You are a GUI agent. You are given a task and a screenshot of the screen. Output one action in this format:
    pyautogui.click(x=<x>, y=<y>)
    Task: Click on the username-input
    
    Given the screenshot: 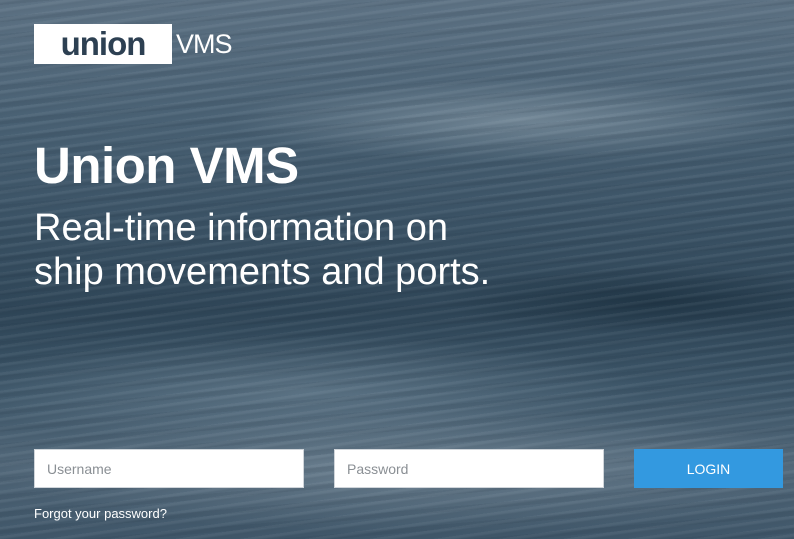 What is the action you would take?
    pyautogui.click(x=169, y=468)
    